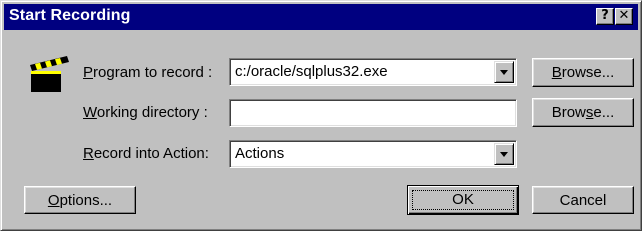 This screenshot has height=240, width=642. I want to click on ok-button: OK, so click(463, 200).